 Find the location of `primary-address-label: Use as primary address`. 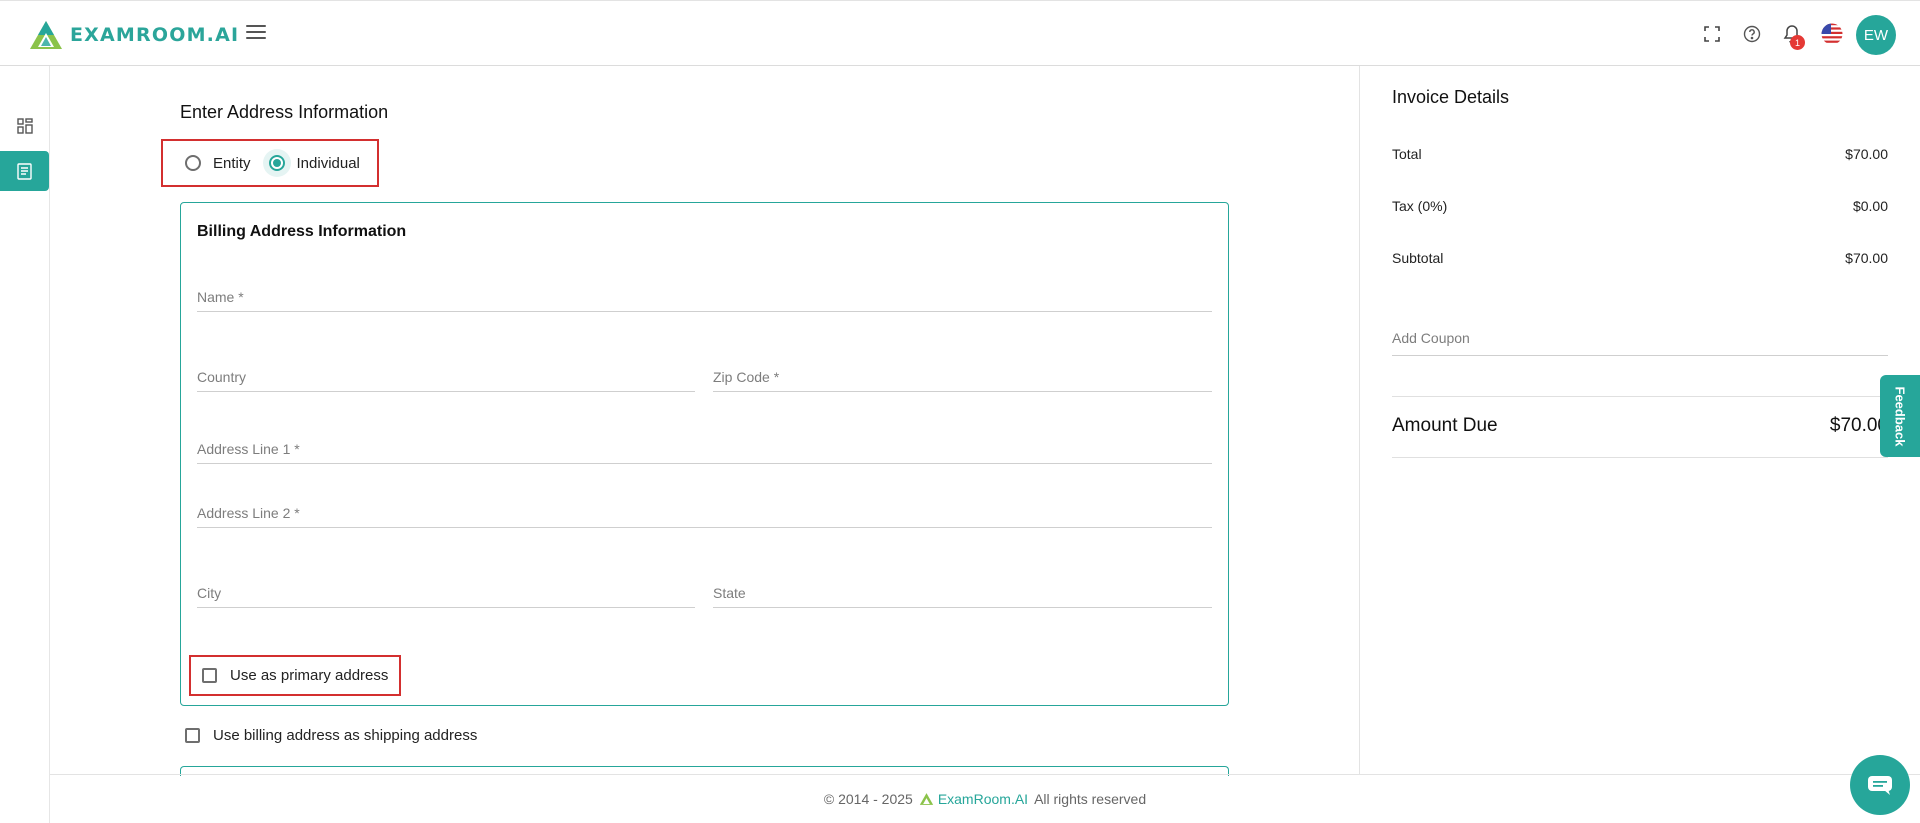

primary-address-label: Use as primary address is located at coordinates (309, 675).